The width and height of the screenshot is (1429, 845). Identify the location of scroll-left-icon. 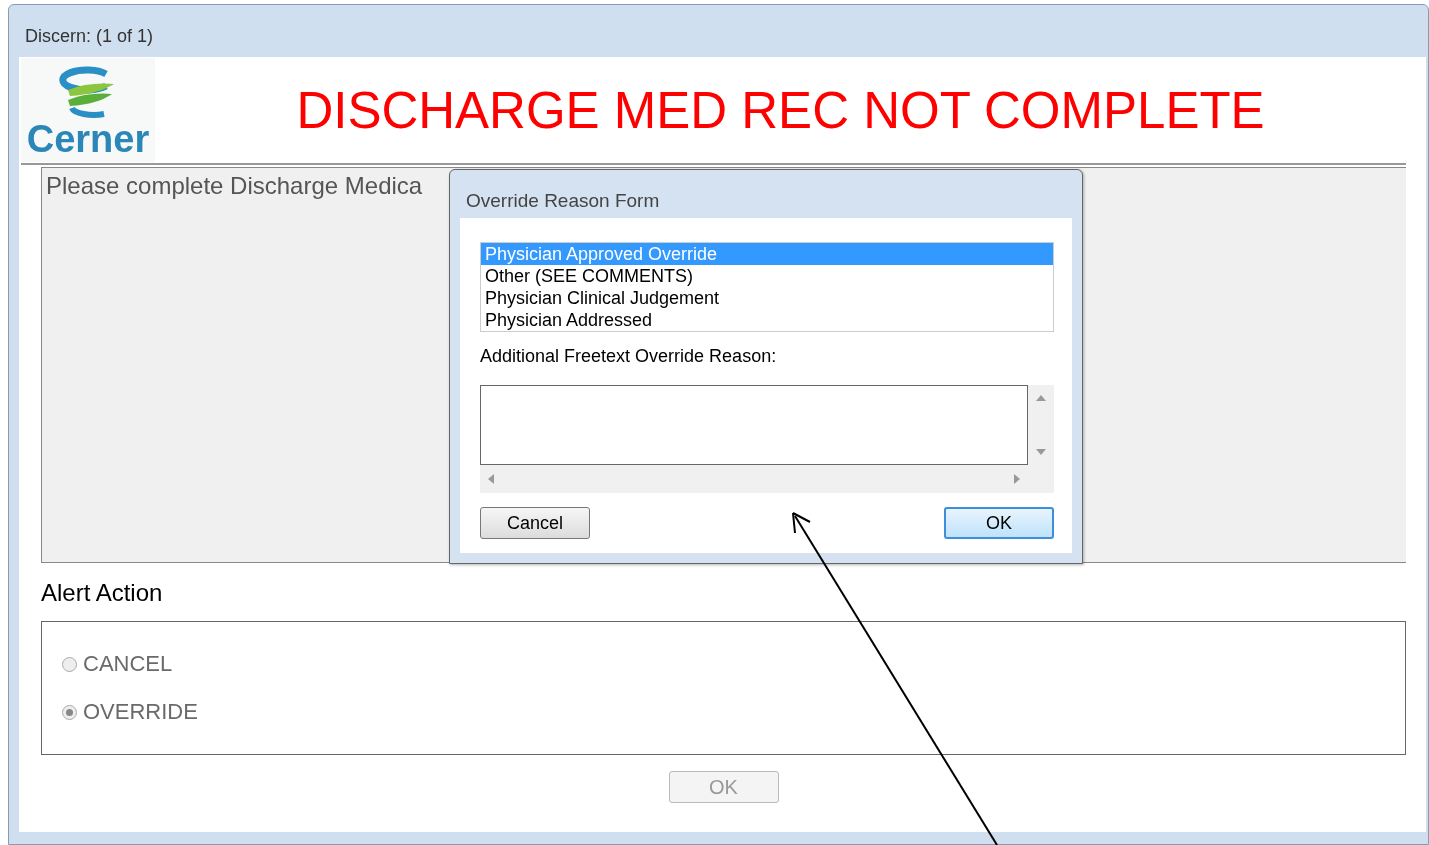
(491, 479).